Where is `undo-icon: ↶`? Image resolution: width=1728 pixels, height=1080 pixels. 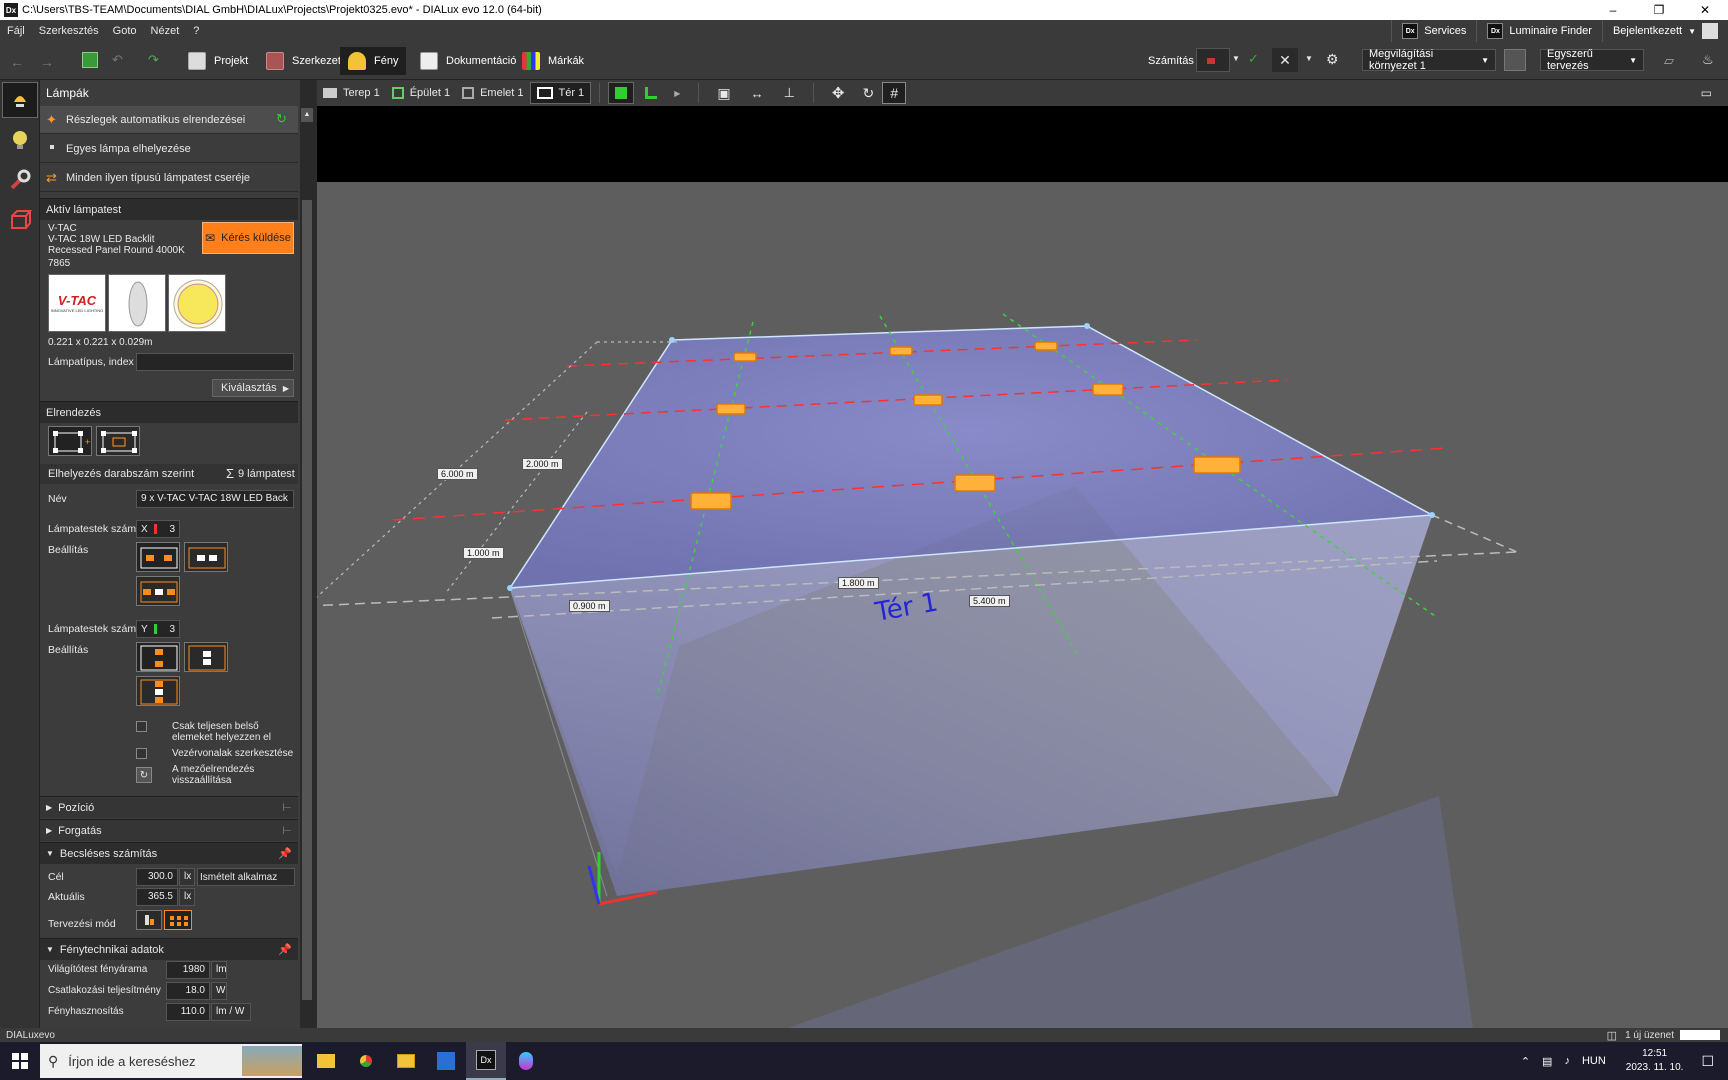
undo-icon: ↶ is located at coordinates (117, 60).